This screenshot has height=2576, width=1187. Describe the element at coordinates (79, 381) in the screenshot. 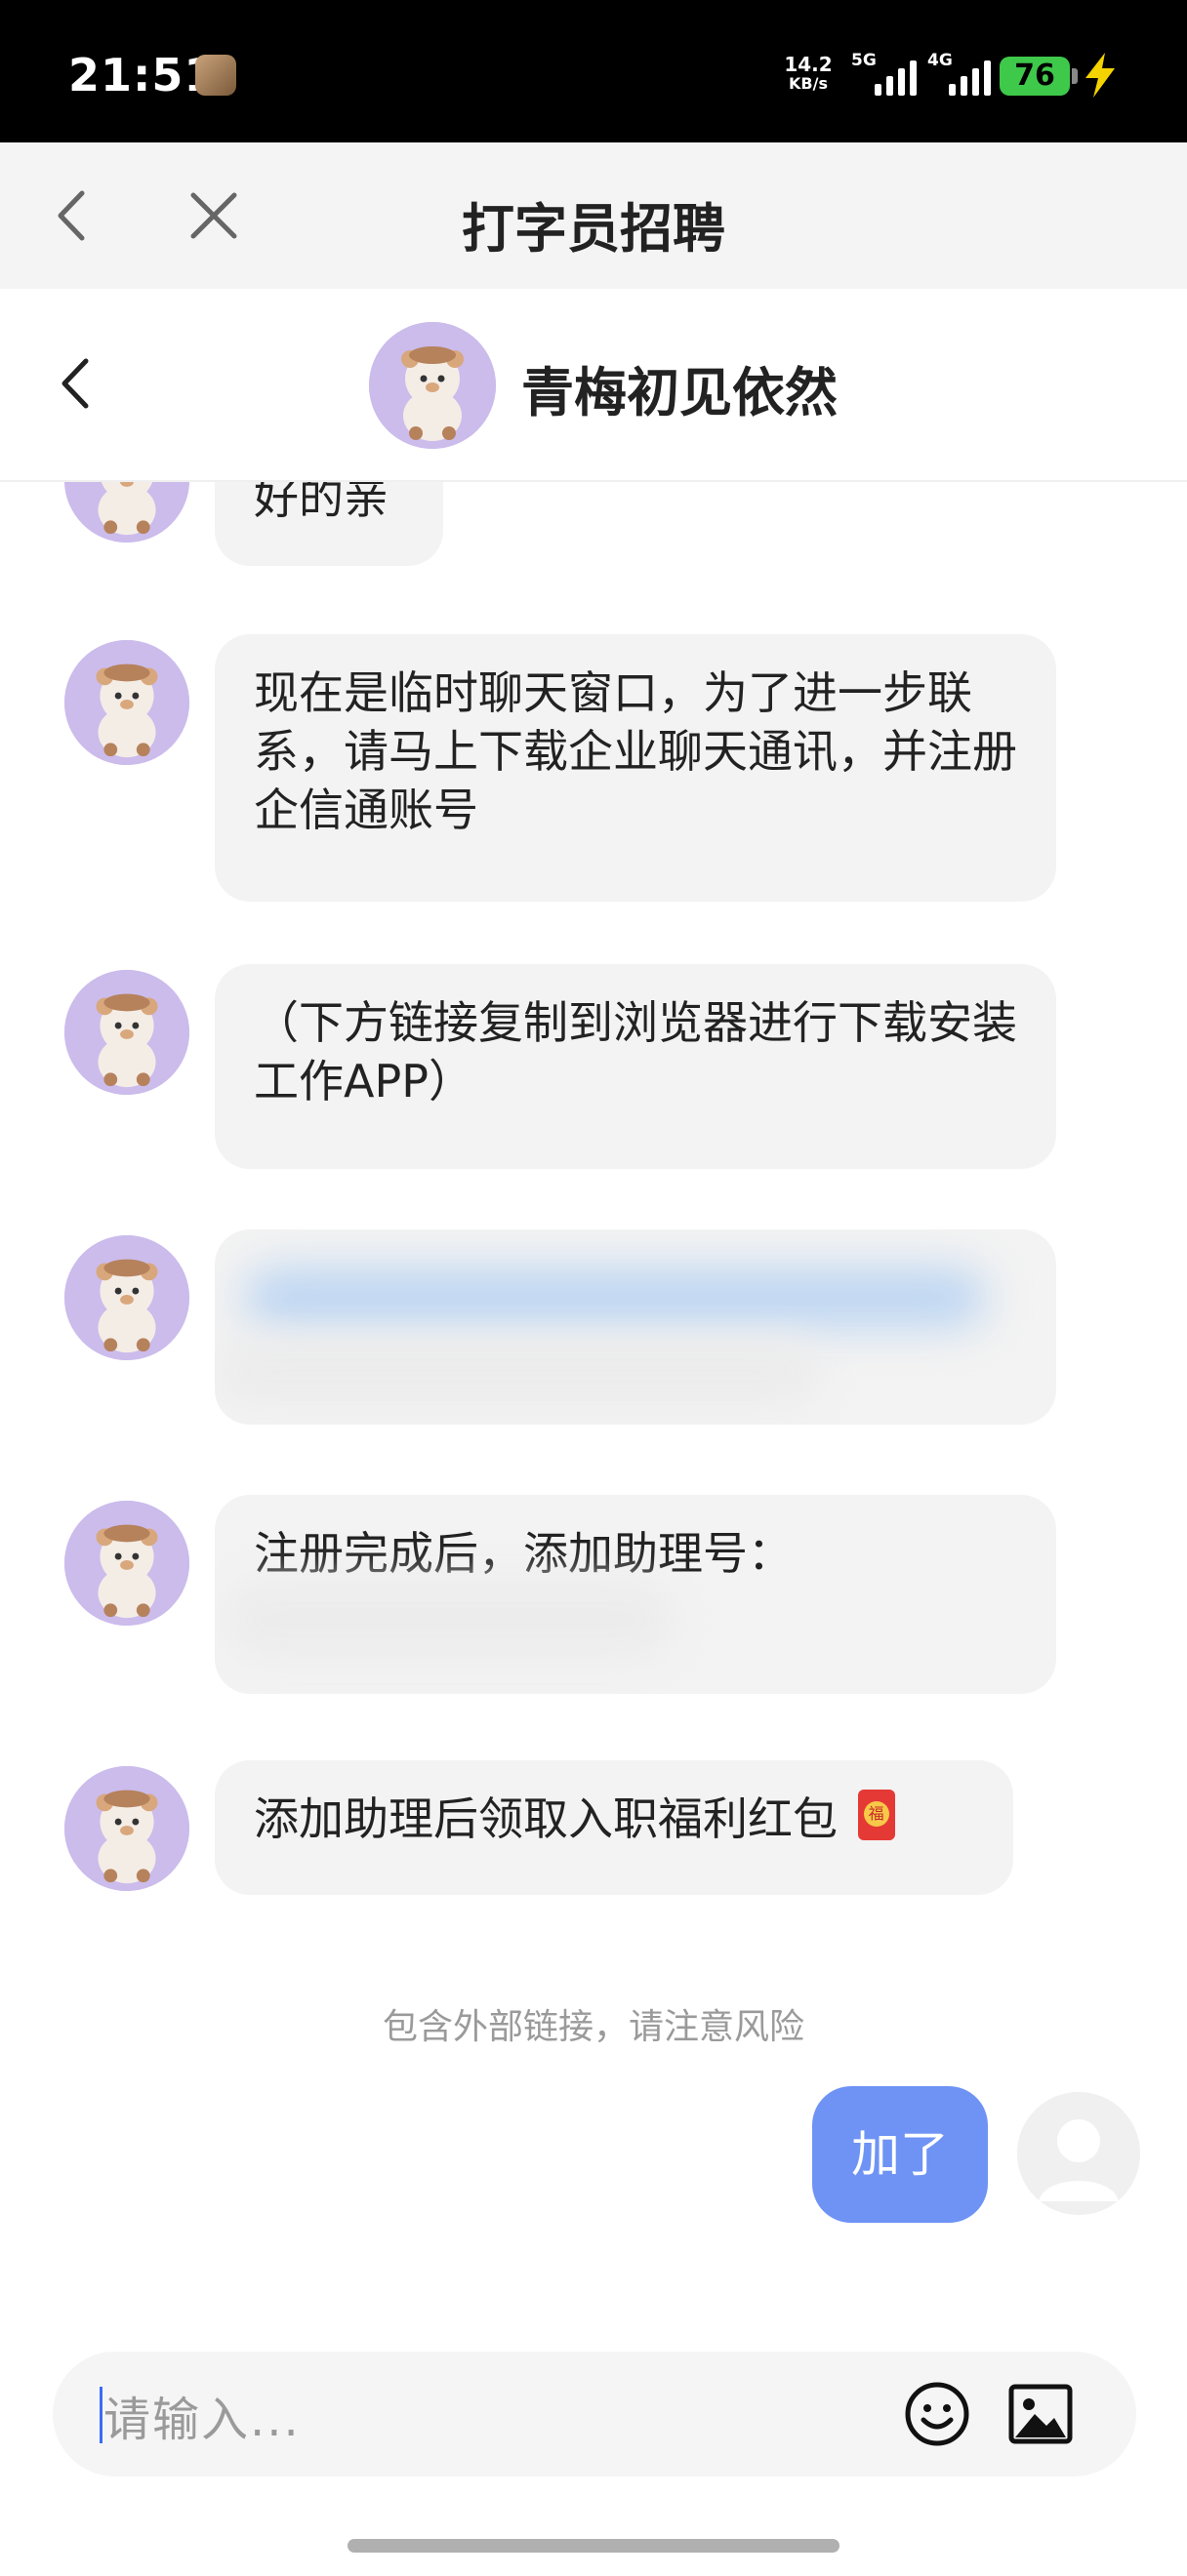

I see `chat-back-icon` at that location.